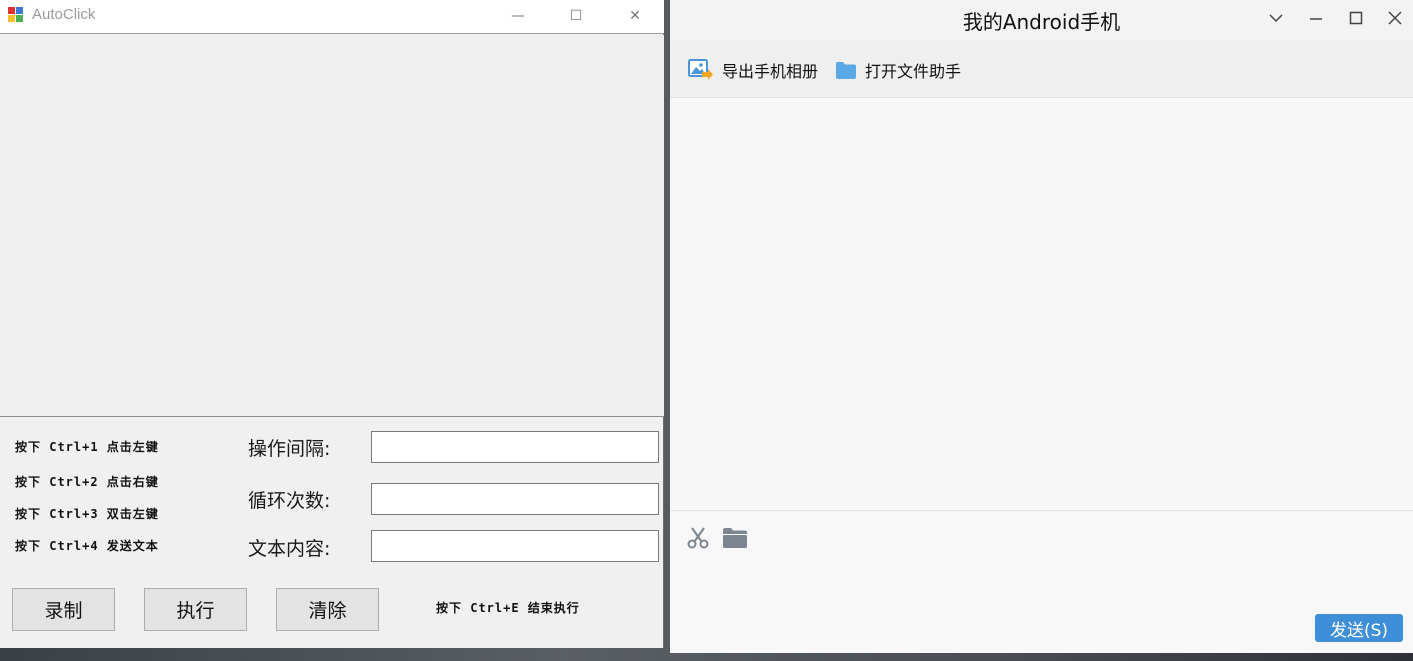 This screenshot has width=1413, height=661. I want to click on loop-count-label: 循环次数:, so click(289, 501).